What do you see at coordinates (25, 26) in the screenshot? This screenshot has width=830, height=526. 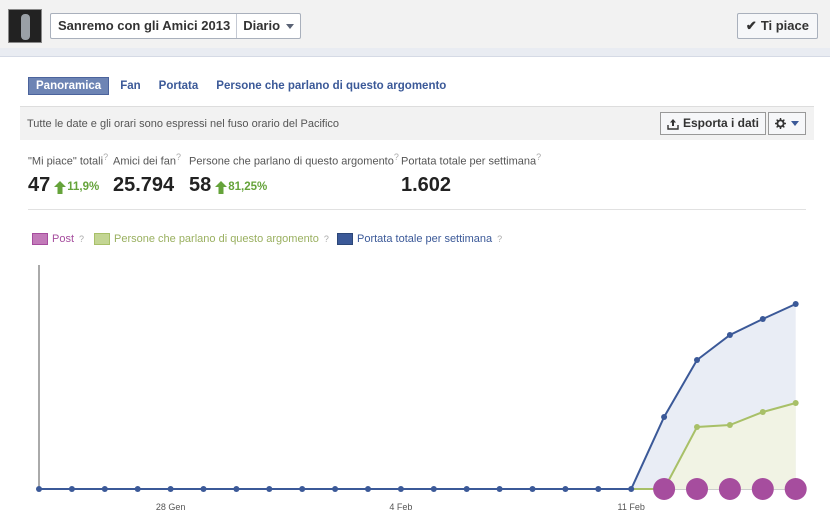 I see `page-avatar` at bounding box center [25, 26].